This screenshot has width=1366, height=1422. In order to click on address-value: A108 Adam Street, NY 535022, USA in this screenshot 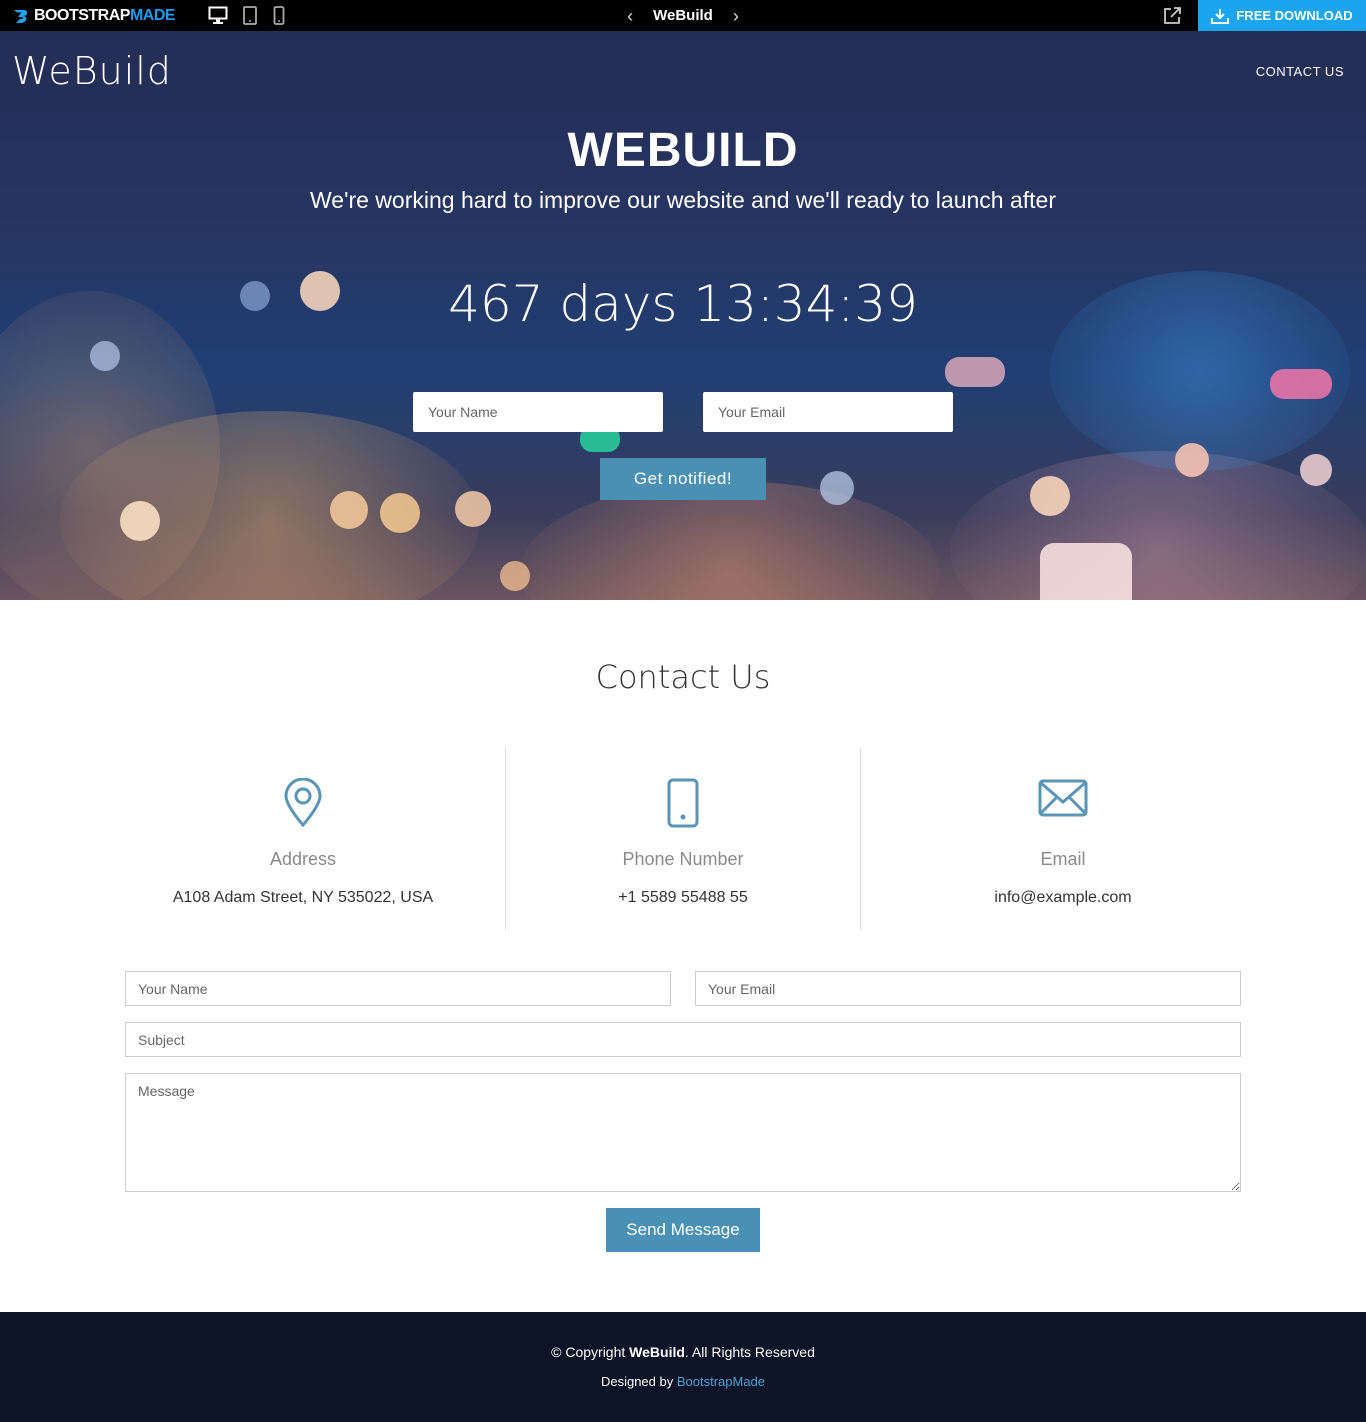, I will do `click(303, 897)`.